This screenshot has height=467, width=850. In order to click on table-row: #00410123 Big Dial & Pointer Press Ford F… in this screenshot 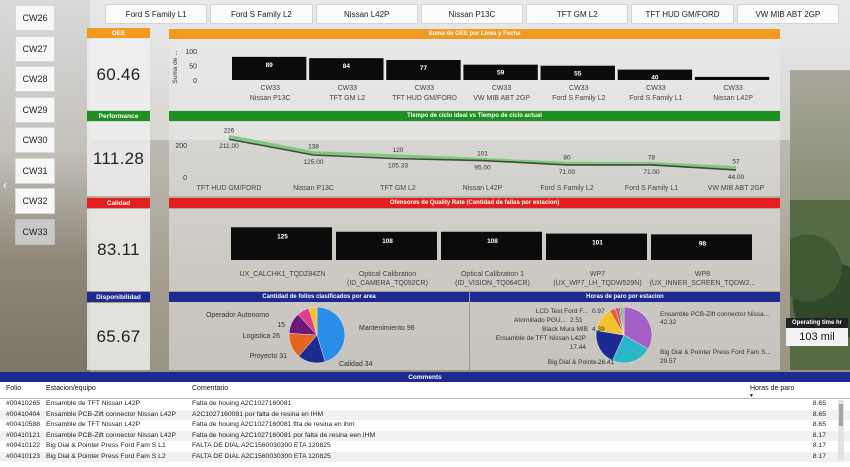, I will do `click(425, 456)`.